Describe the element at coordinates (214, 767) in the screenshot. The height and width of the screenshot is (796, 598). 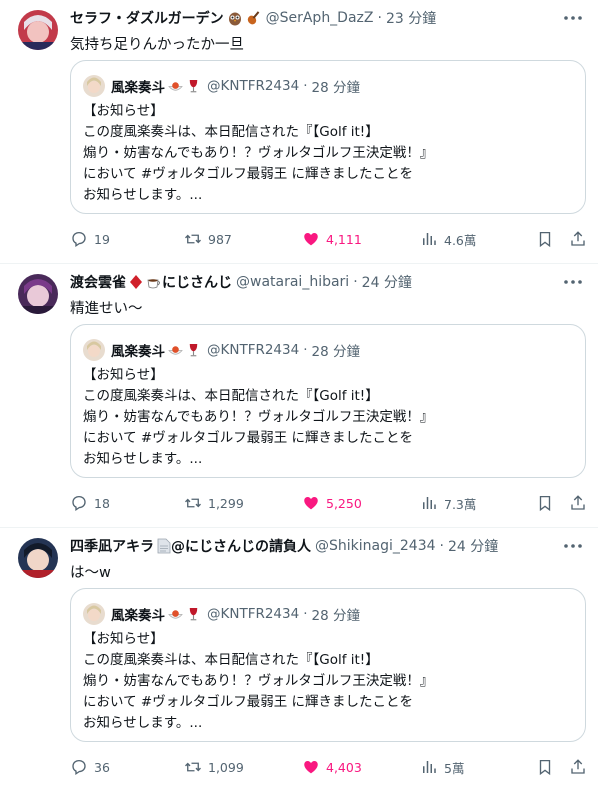
I see `retweet-button: 1,099` at that location.